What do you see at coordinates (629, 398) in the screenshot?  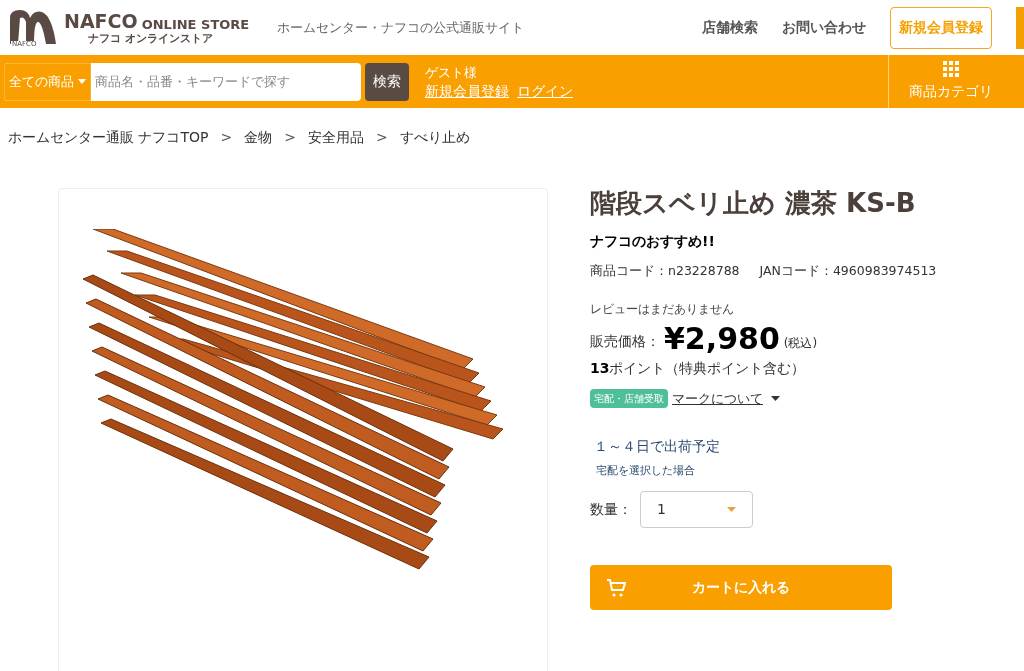 I see `delivery-badge: 宅配・店舗受取` at bounding box center [629, 398].